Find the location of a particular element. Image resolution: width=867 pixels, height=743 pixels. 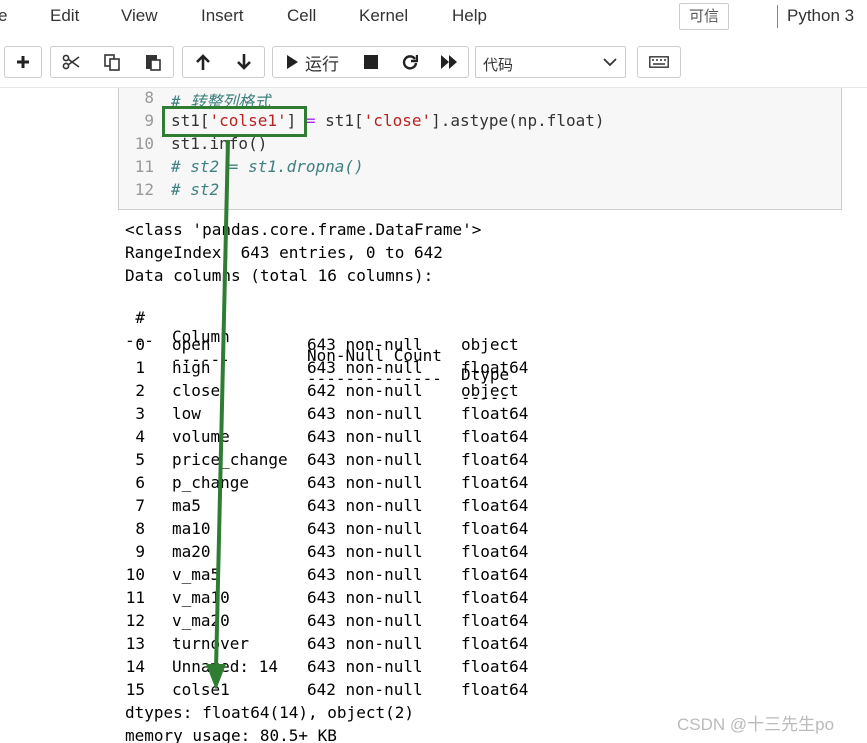

annotation-arrow is located at coordinates (218, 414).